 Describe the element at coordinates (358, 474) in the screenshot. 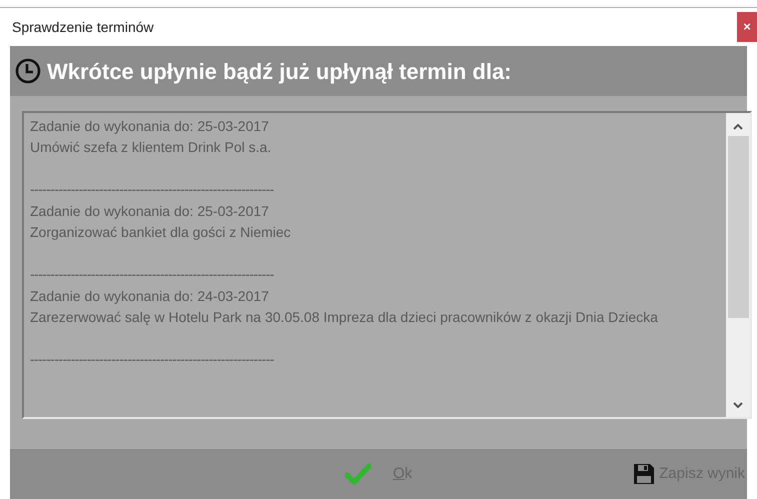

I see `checkmark-icon` at that location.